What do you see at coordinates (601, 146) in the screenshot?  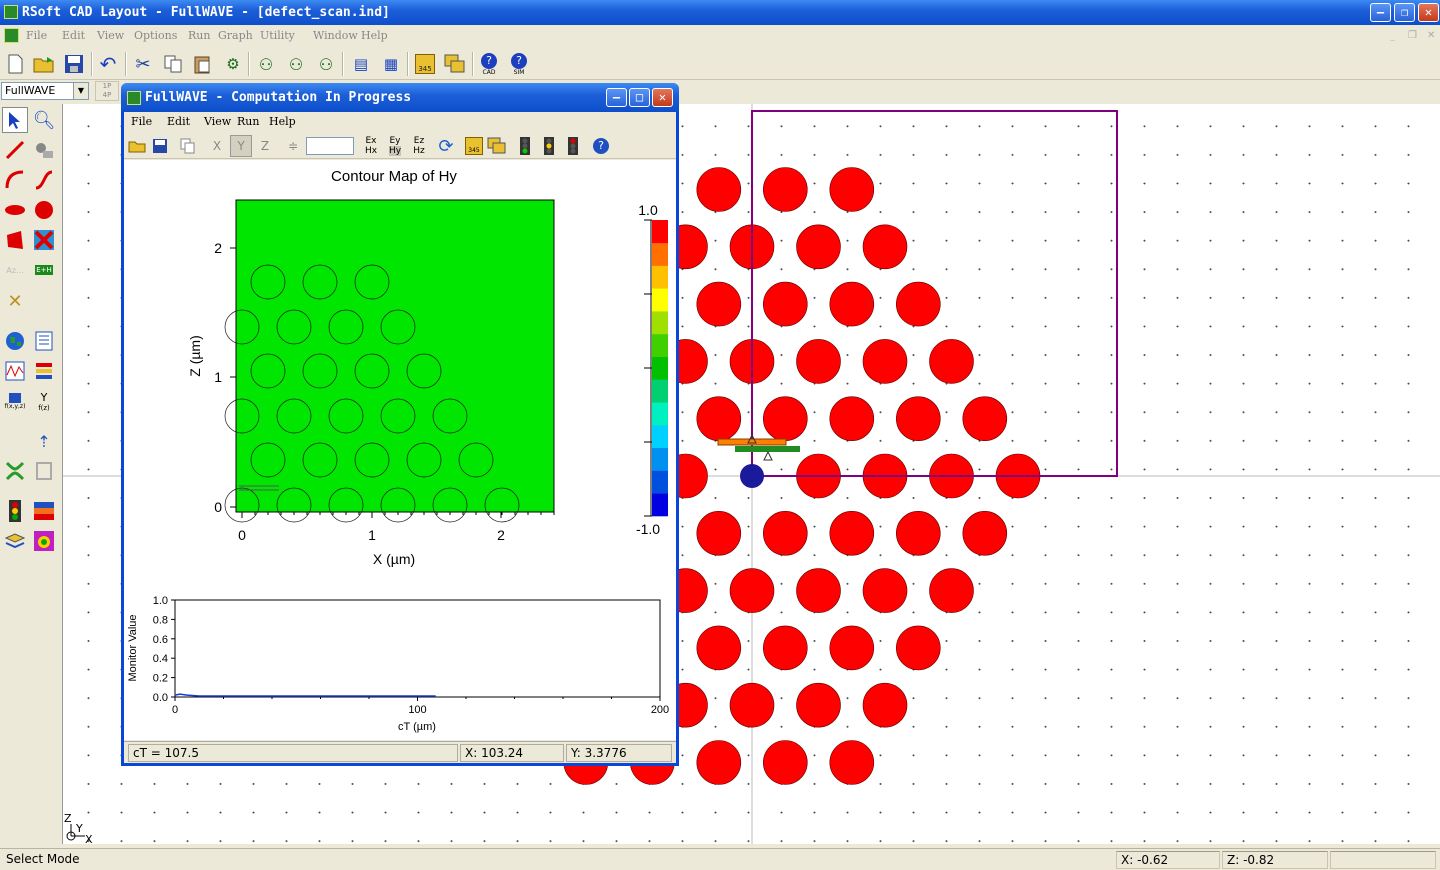 I see `fw-help-icon: ?` at bounding box center [601, 146].